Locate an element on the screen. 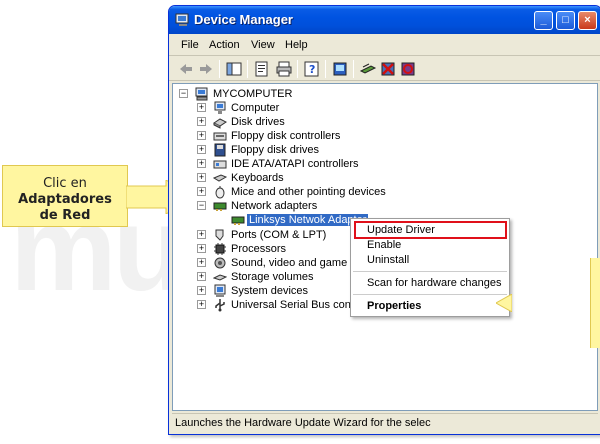 Image resolution: width=600 pixels, height=444 pixels. tree-root-label: MYCOMPUTER is located at coordinates (253, 94).